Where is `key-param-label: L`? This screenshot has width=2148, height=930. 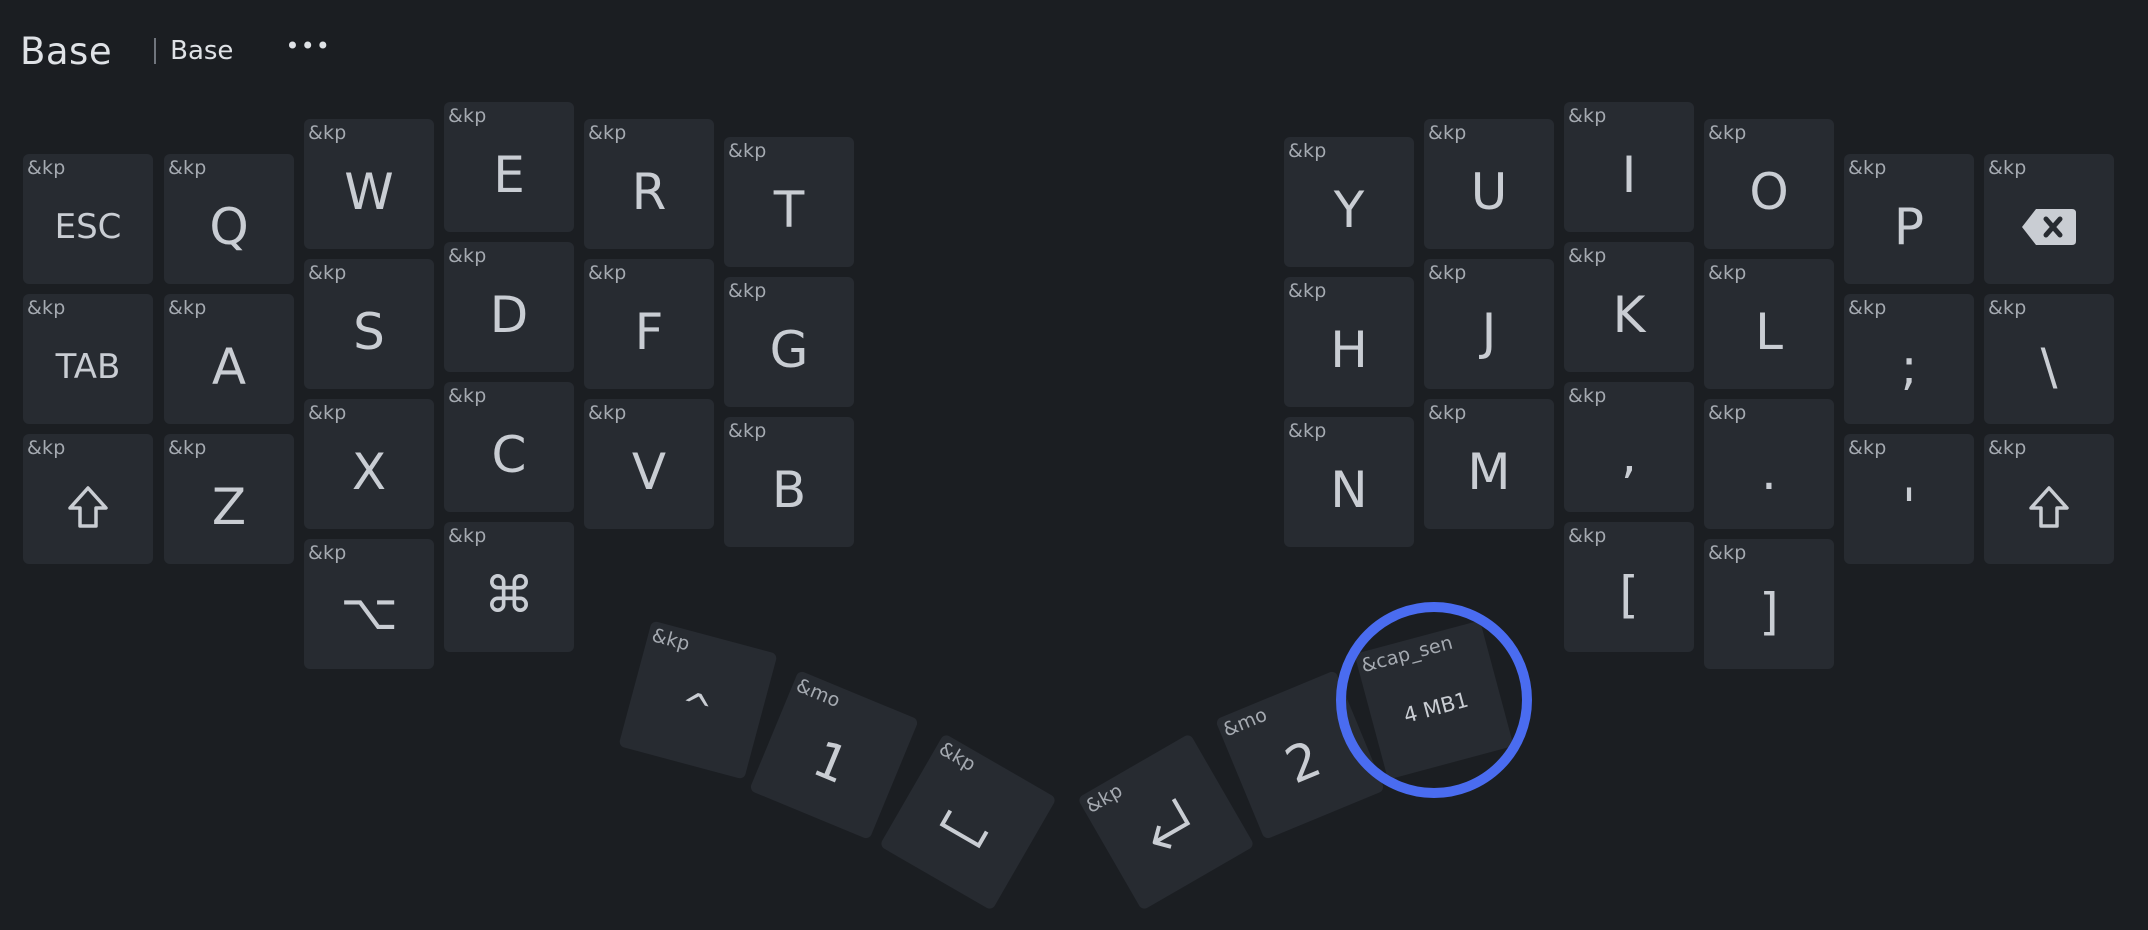
key-param-label: L is located at coordinates (1769, 332).